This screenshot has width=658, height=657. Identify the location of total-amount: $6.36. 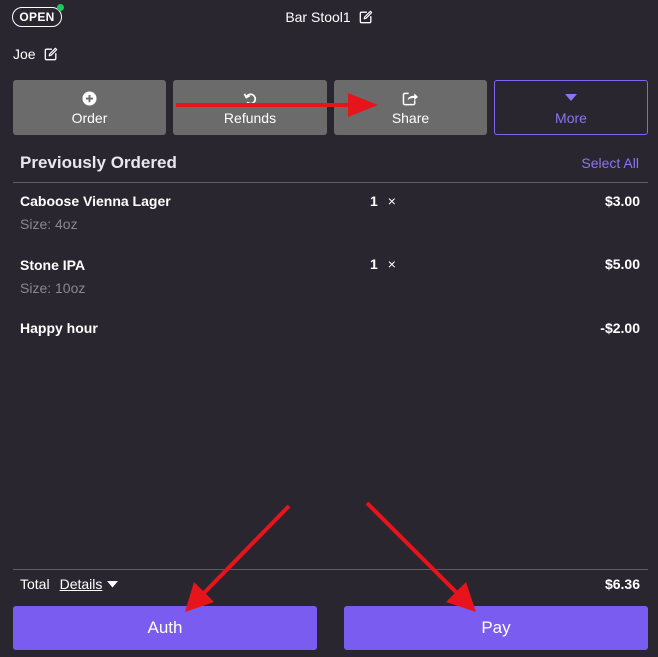
(622, 584).